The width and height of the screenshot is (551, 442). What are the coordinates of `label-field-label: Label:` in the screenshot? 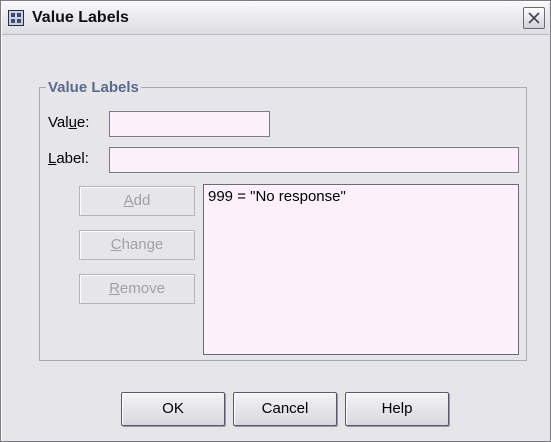 It's located at (68, 158).